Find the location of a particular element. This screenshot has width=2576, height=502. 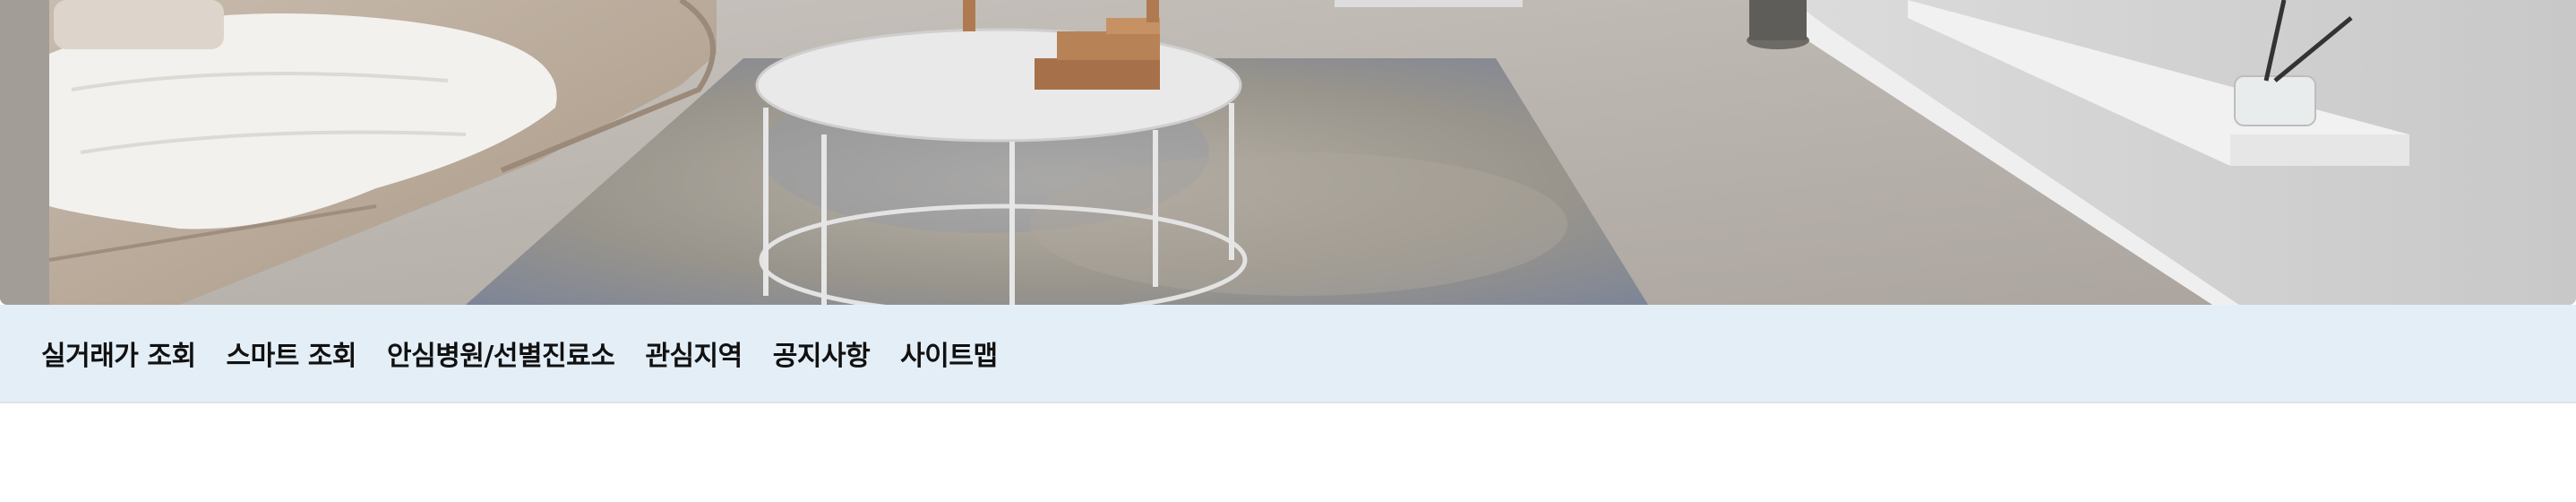

nav-item-real-price: 실거래가 조회 is located at coordinates (118, 353).